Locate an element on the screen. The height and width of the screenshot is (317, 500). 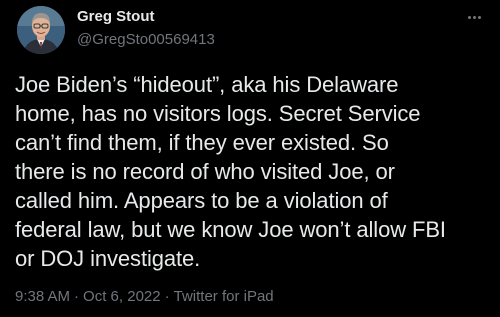
tweet-metadata: 9:38 AM · Oct 6, 2022 · Twitter for iPad is located at coordinates (144, 296).